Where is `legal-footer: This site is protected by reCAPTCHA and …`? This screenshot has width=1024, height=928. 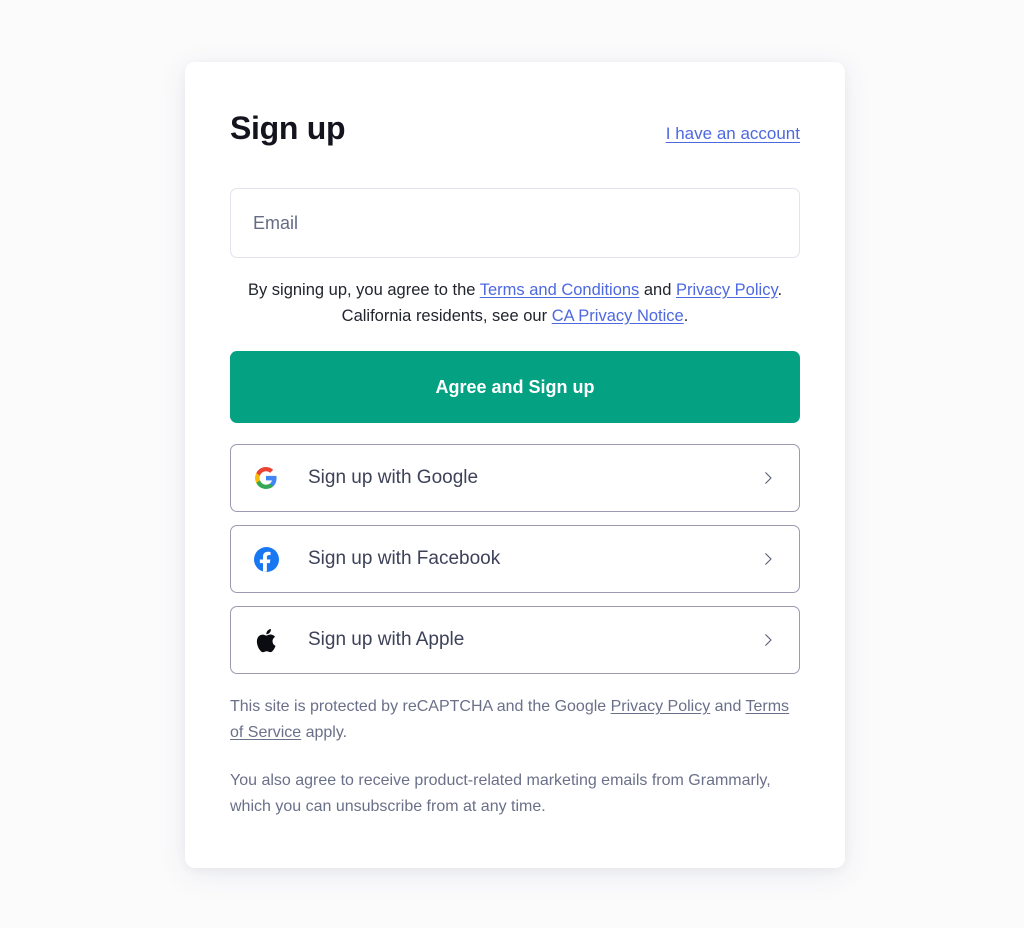
legal-footer: This site is protected by reCAPTCHA and … is located at coordinates (515, 757).